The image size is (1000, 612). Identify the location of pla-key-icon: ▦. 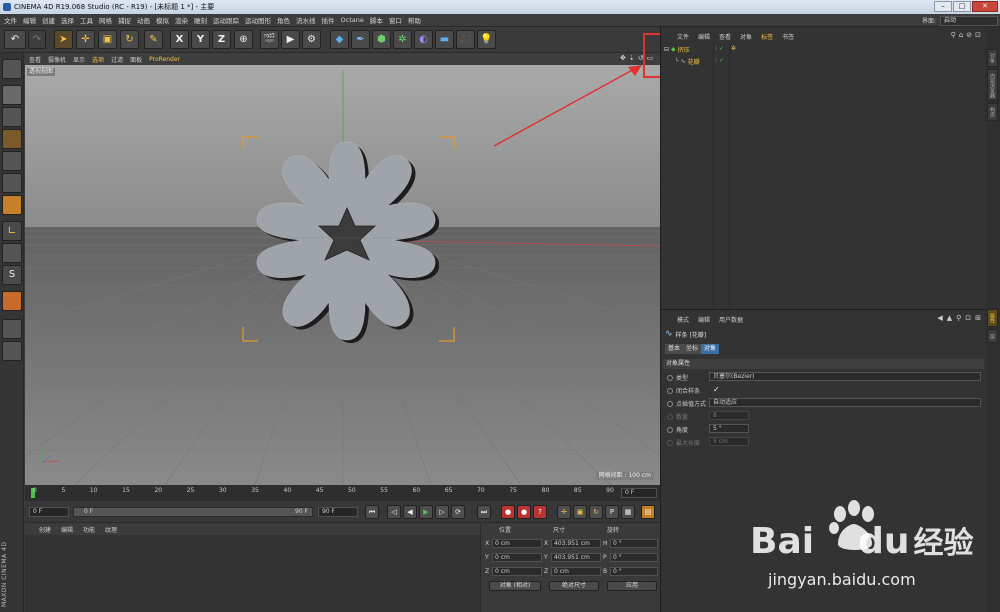
(628, 512).